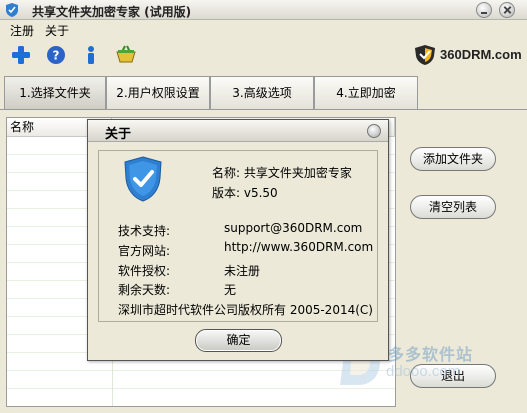 The width and height of the screenshot is (527, 413). I want to click on about-title-bar: 关于, so click(238, 131).